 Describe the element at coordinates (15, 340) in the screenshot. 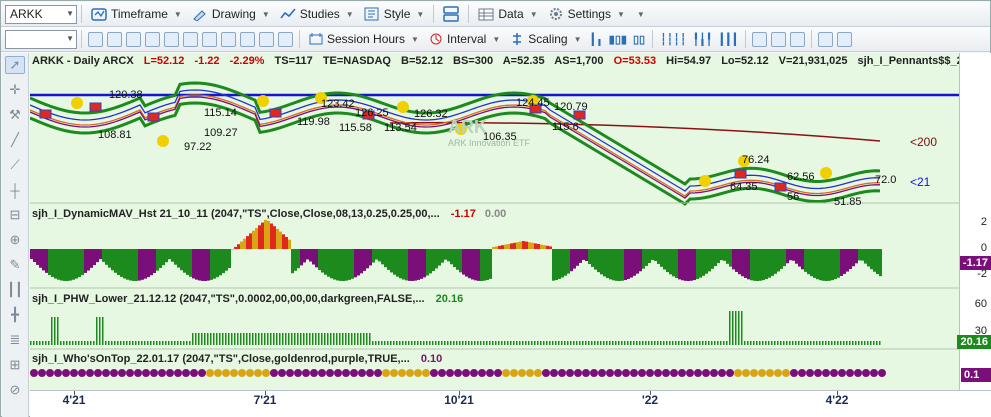

I see `text-icon: ≣` at that location.